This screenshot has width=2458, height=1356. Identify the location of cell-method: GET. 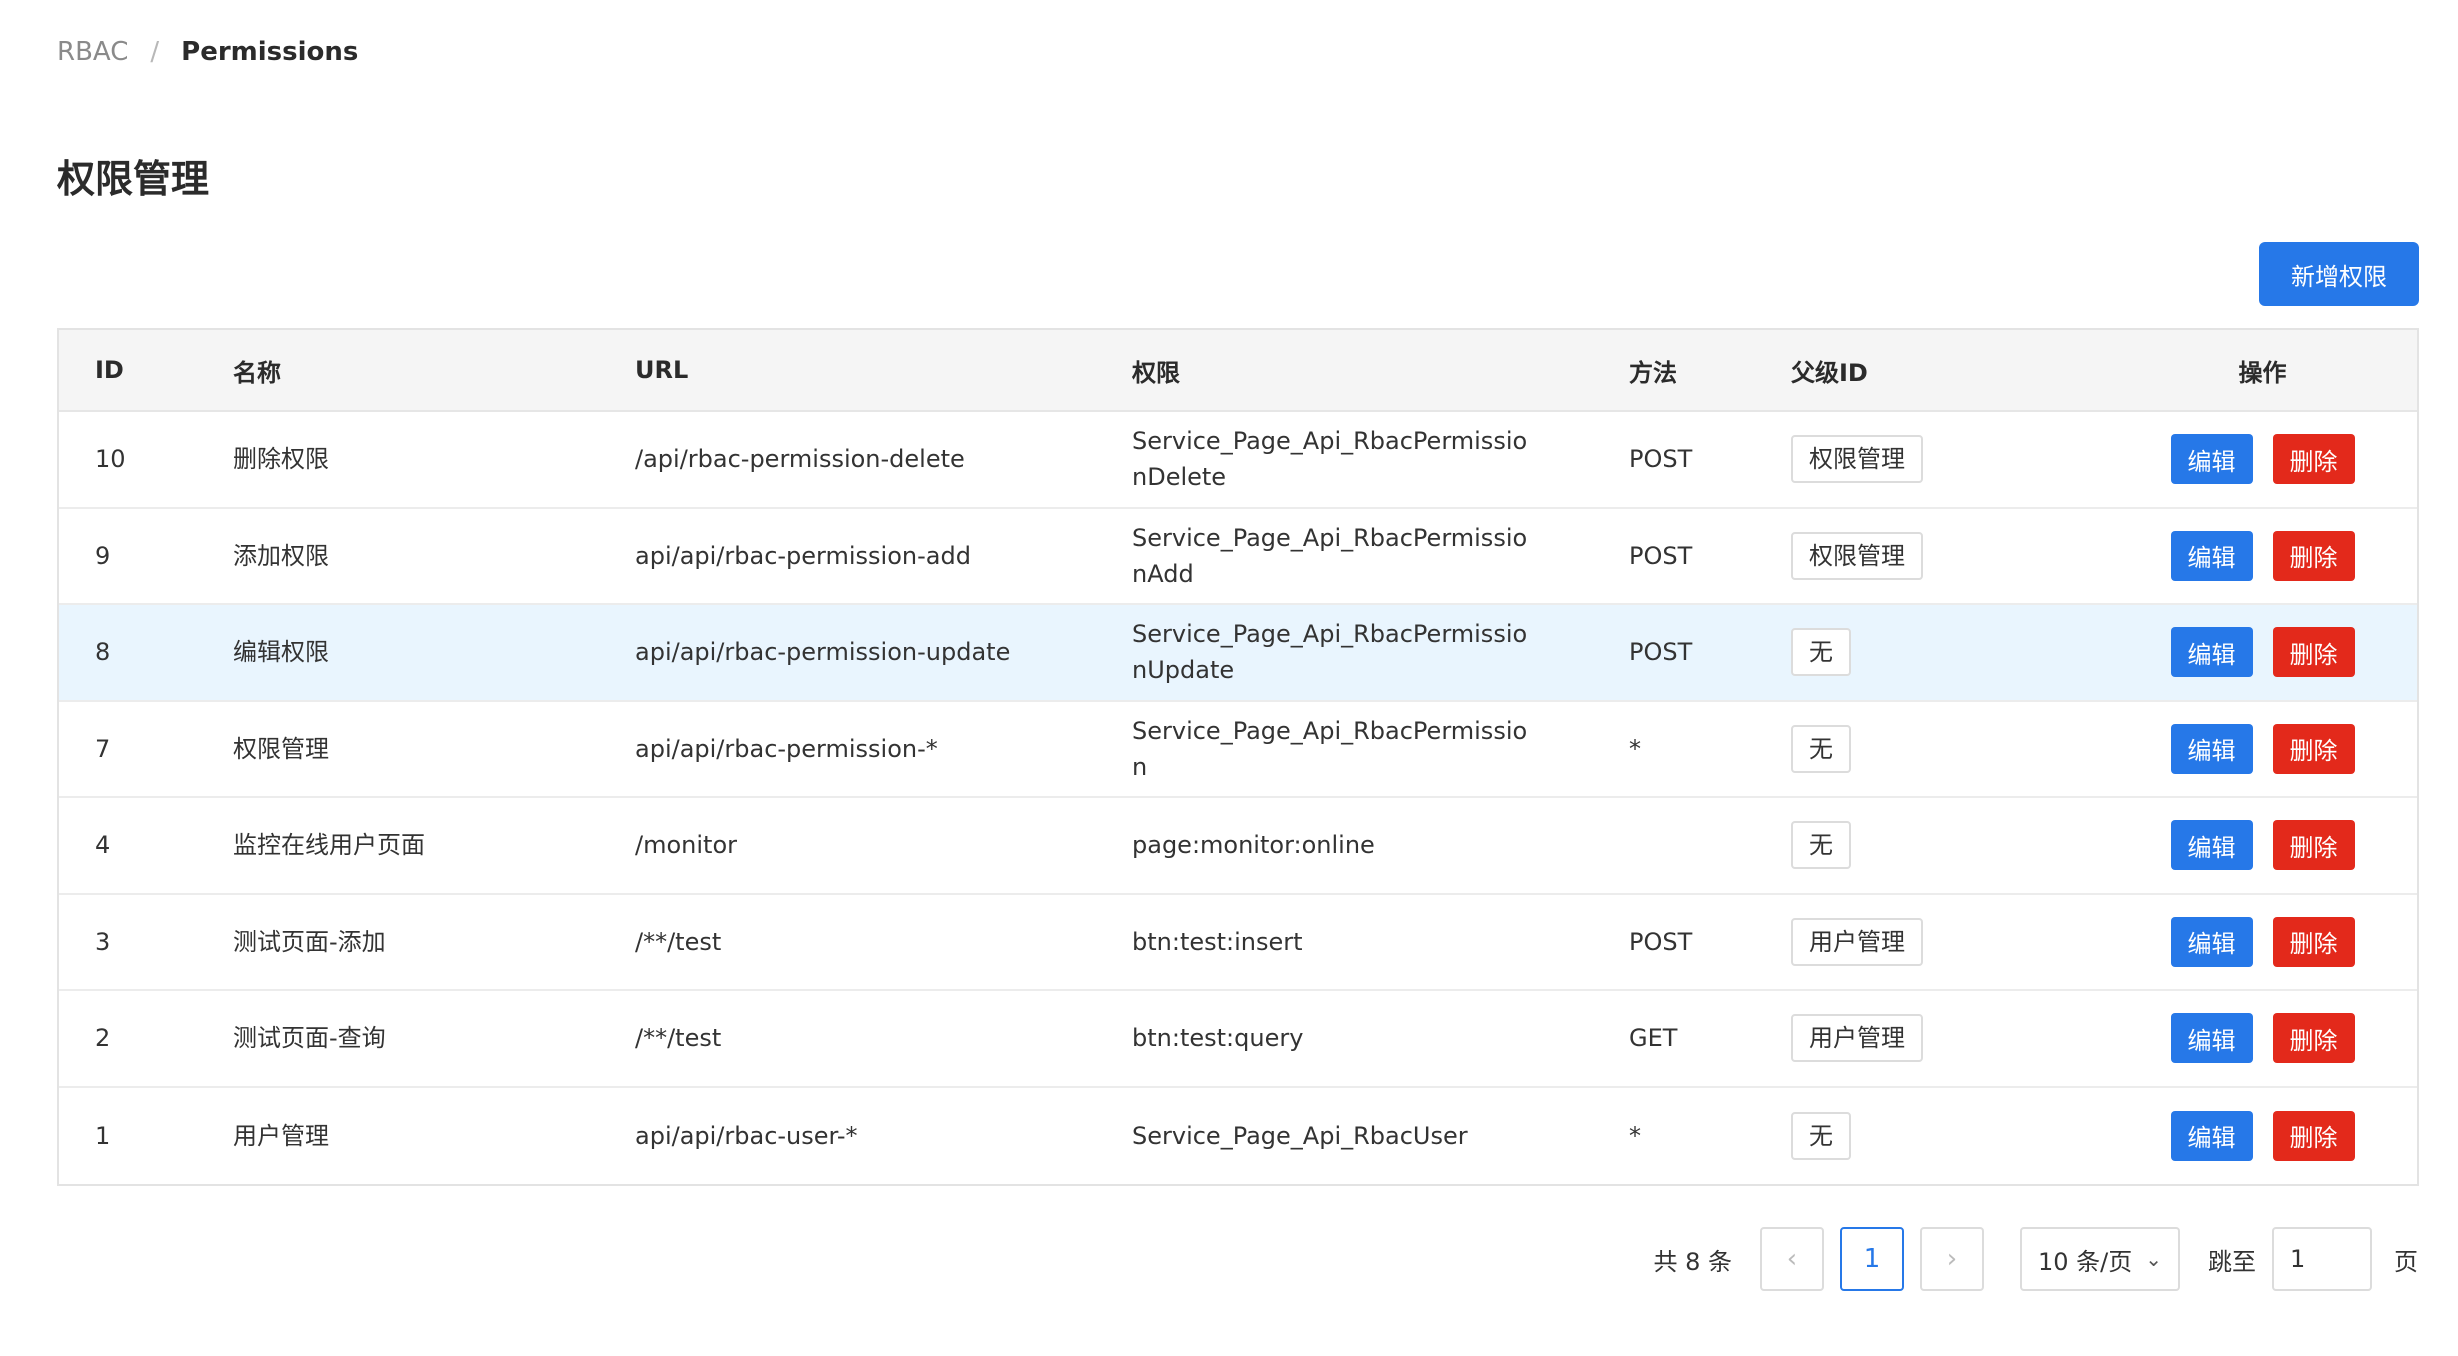
(1653, 1038).